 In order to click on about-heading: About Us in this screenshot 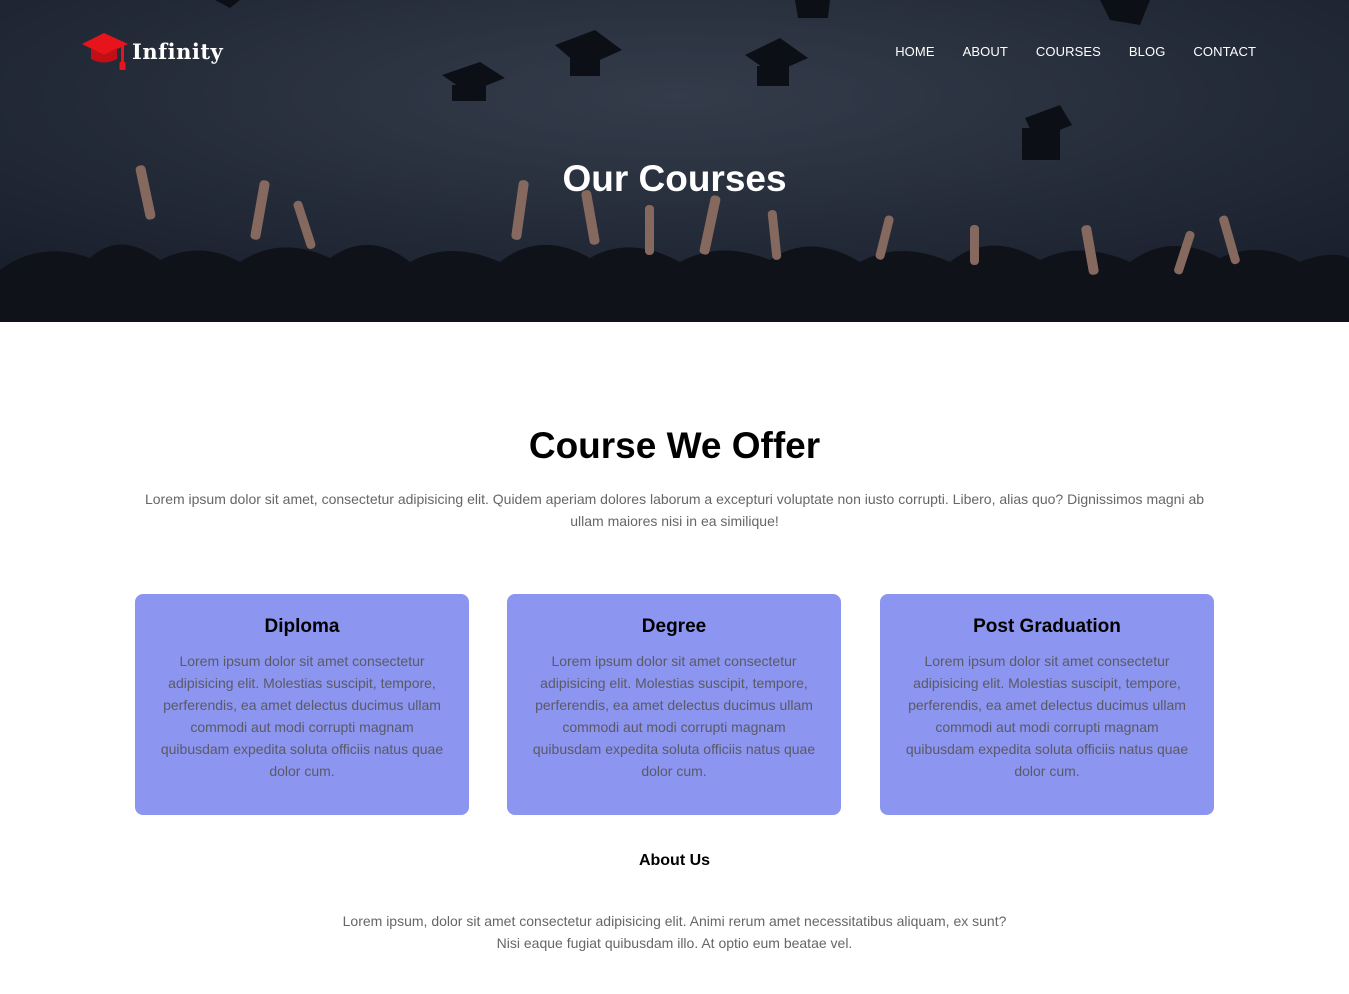, I will do `click(674, 860)`.